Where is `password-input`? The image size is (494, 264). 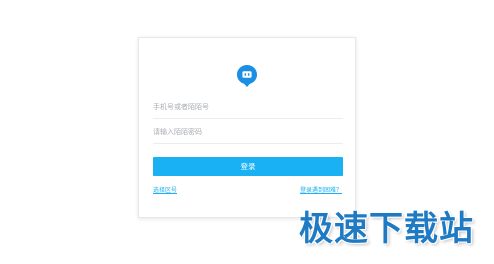 password-input is located at coordinates (248, 133).